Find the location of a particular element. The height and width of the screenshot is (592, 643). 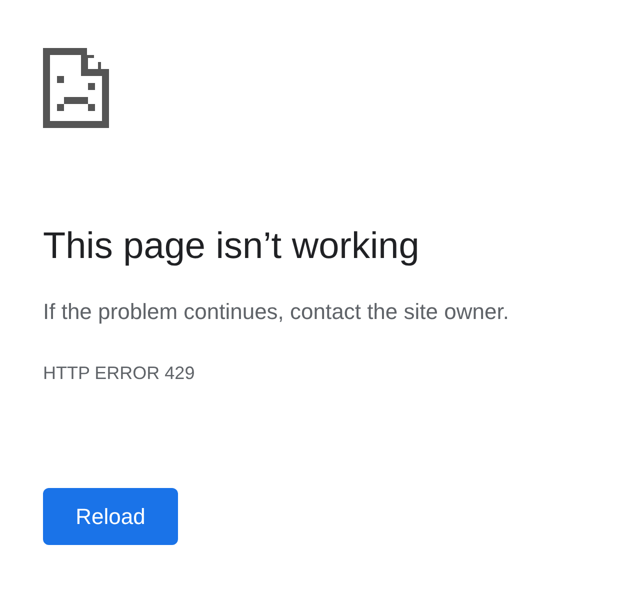

error-message: If the problem continues, contact the site owner. is located at coordinates (276, 312).